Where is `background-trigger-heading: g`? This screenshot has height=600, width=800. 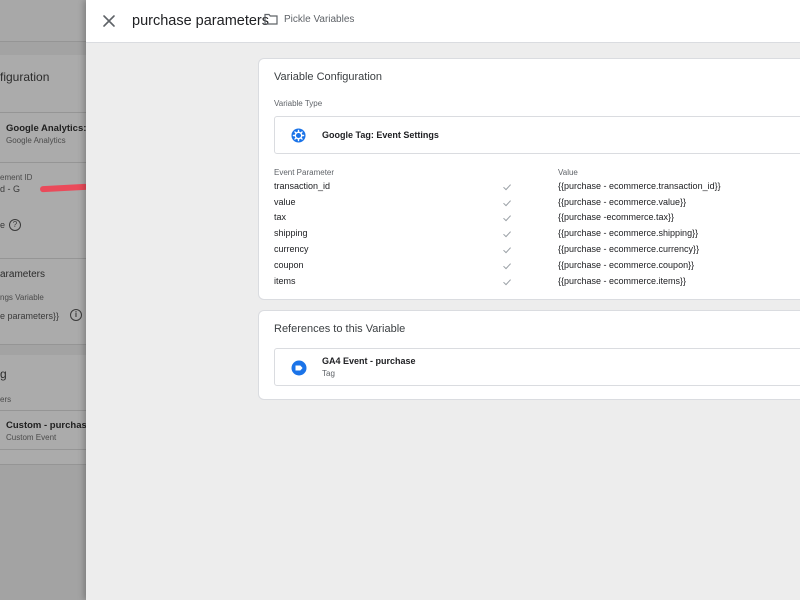 background-trigger-heading: g is located at coordinates (3, 374).